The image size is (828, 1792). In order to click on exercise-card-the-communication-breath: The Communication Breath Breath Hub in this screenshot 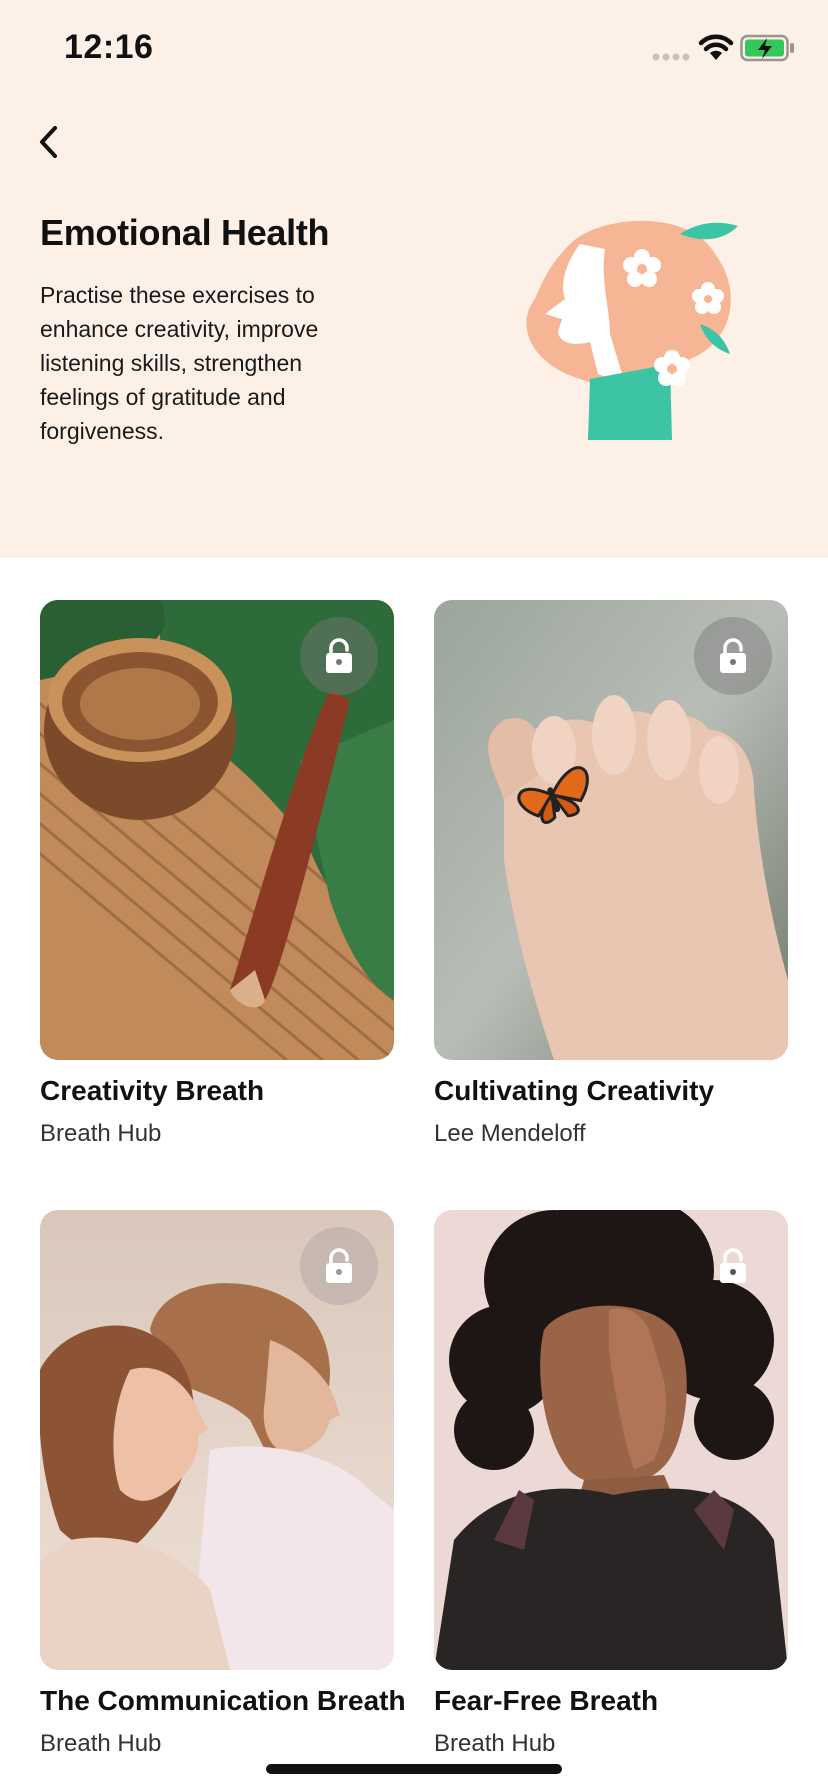, I will do `click(223, 1488)`.